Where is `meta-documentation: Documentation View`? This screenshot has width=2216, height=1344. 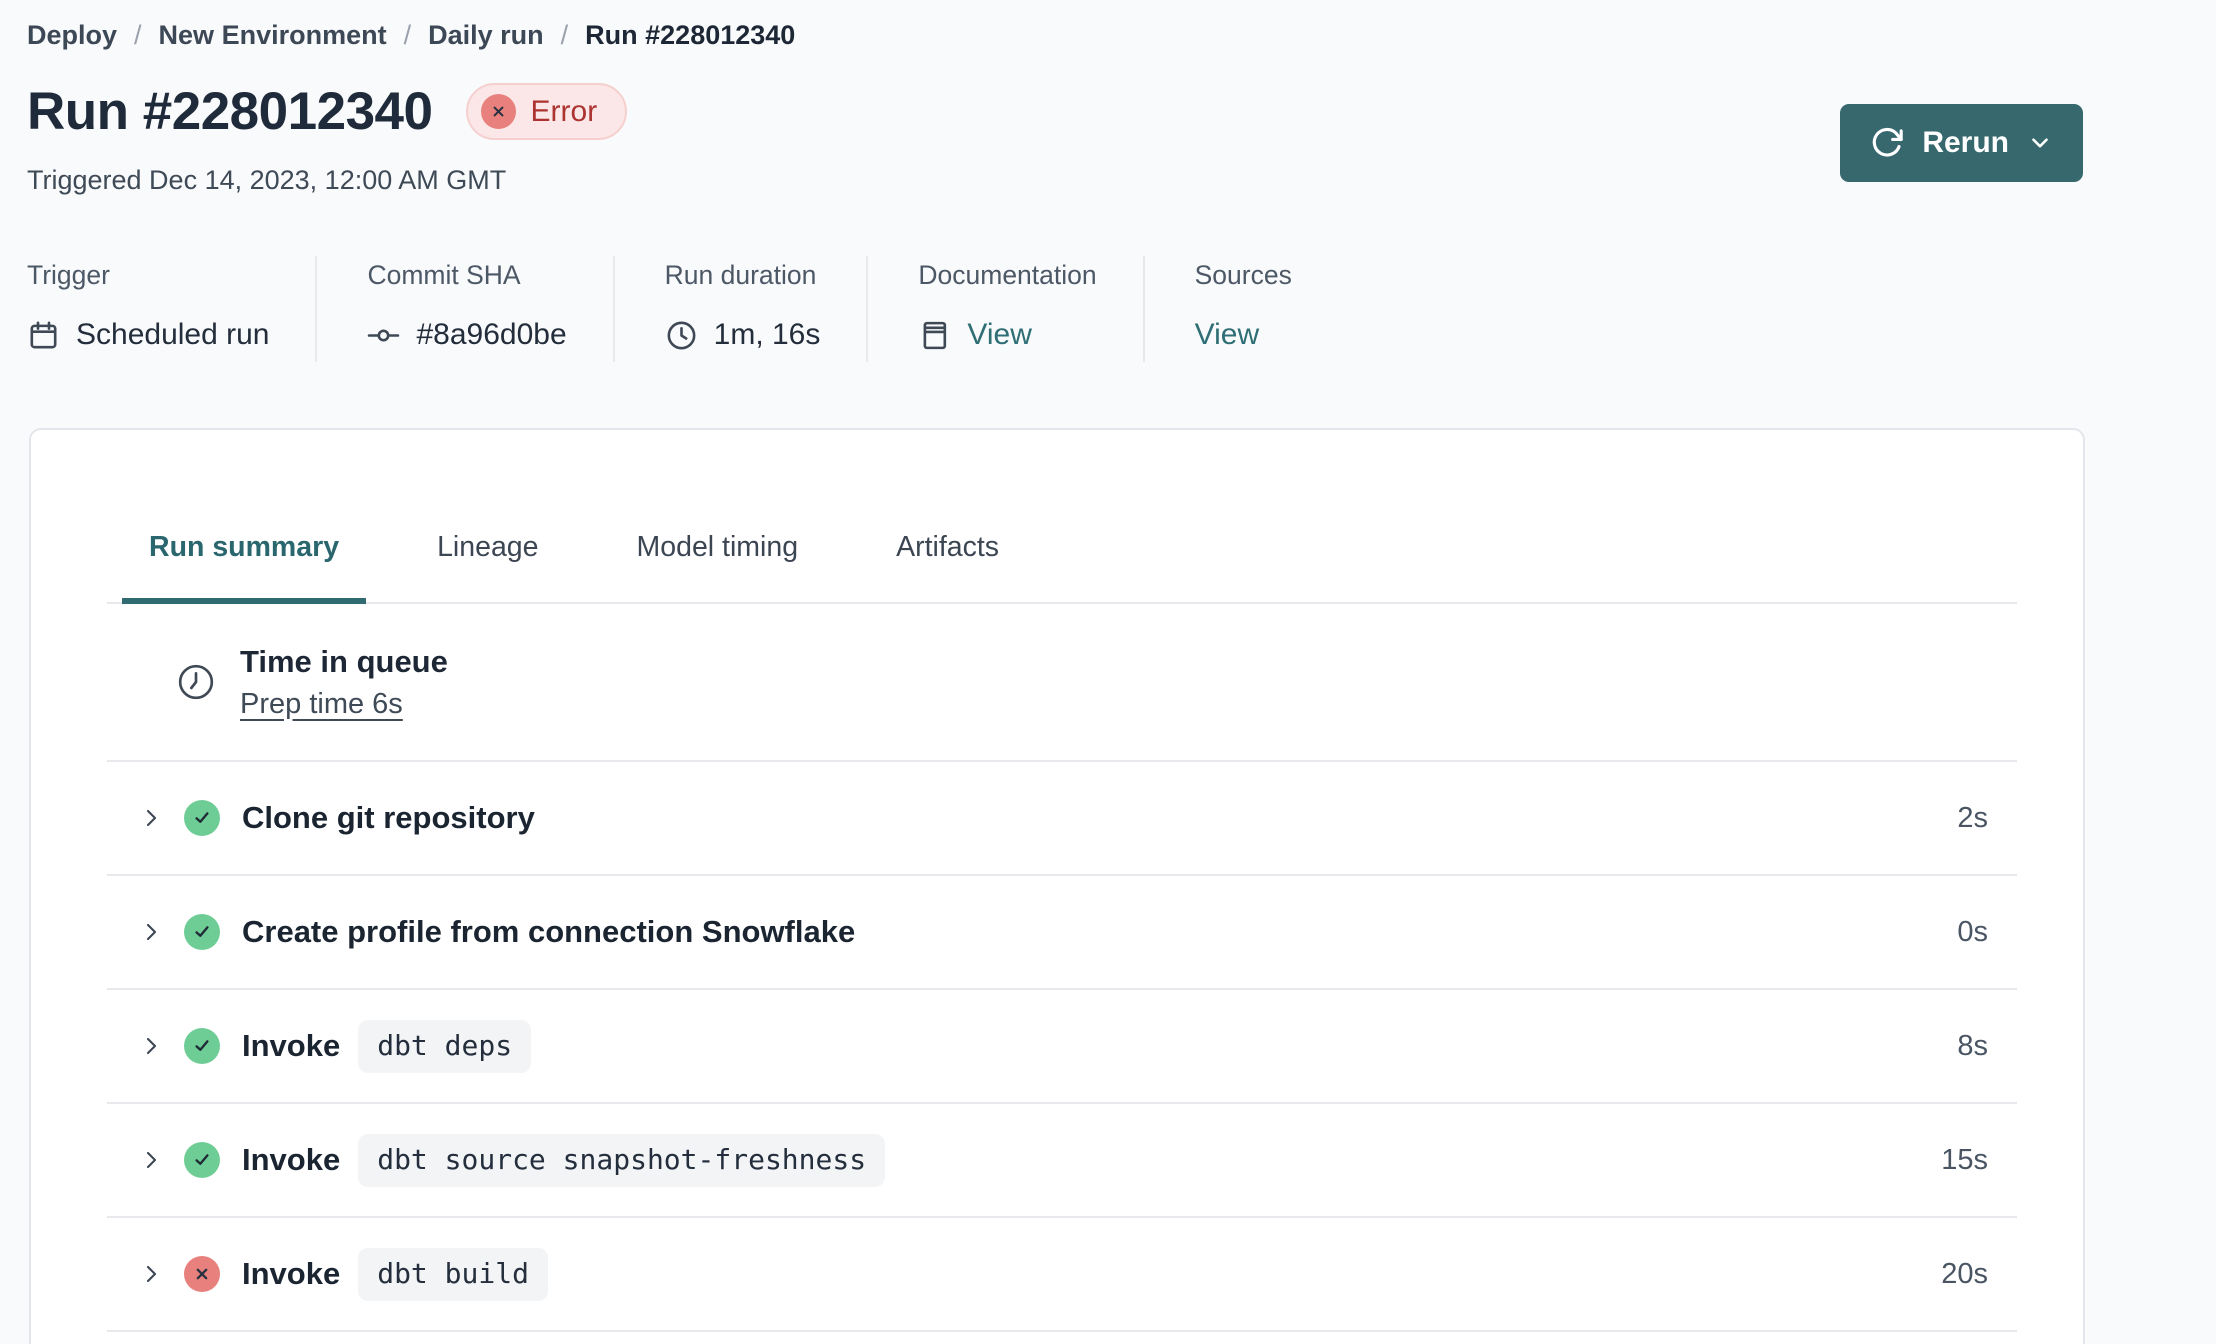
meta-documentation: Documentation View is located at coordinates (1006, 309).